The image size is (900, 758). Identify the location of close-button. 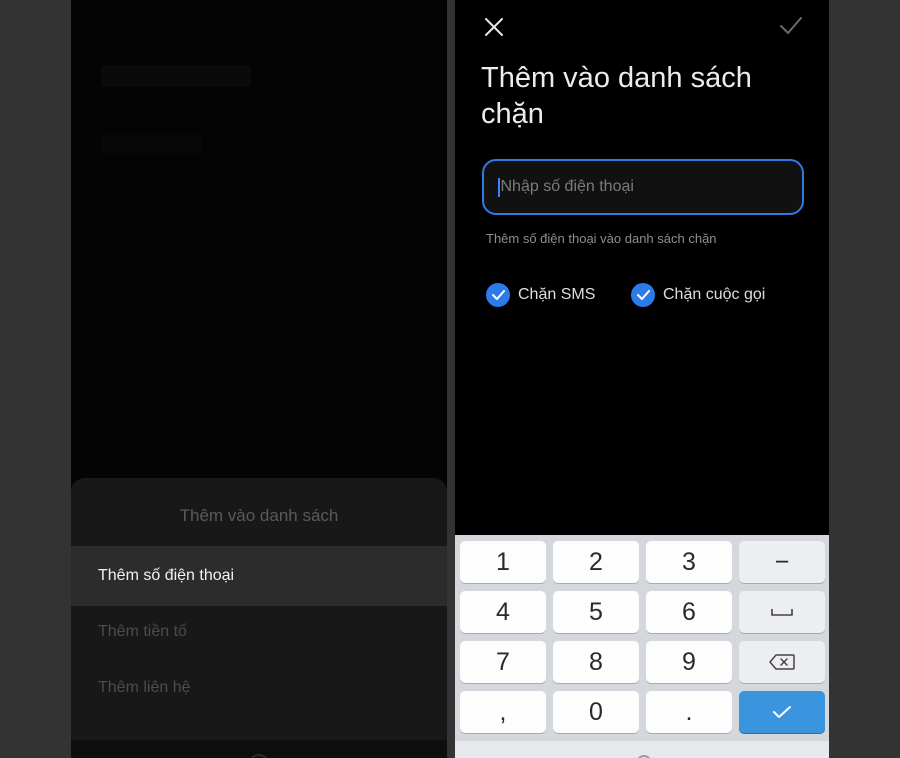
(494, 27).